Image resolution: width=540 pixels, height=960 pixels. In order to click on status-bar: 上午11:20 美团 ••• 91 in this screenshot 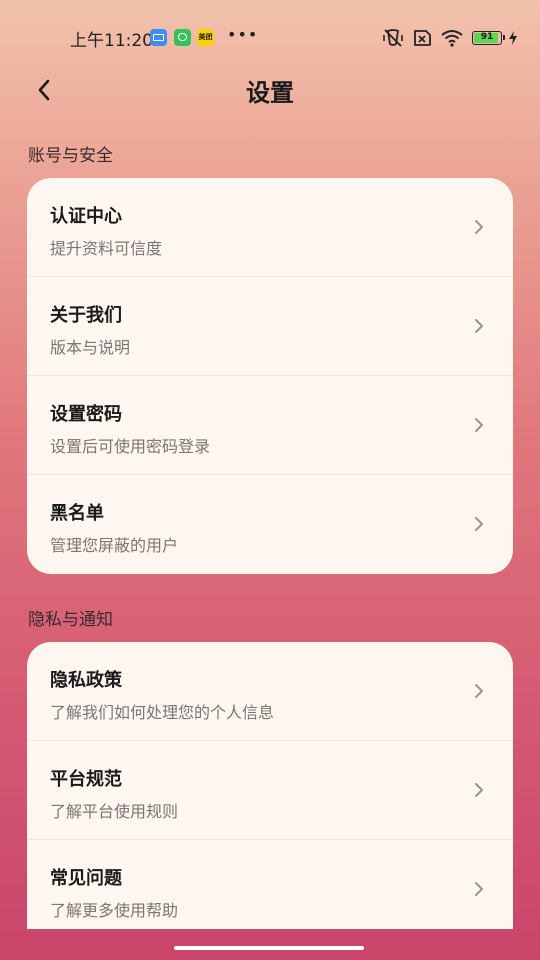, I will do `click(270, 37)`.